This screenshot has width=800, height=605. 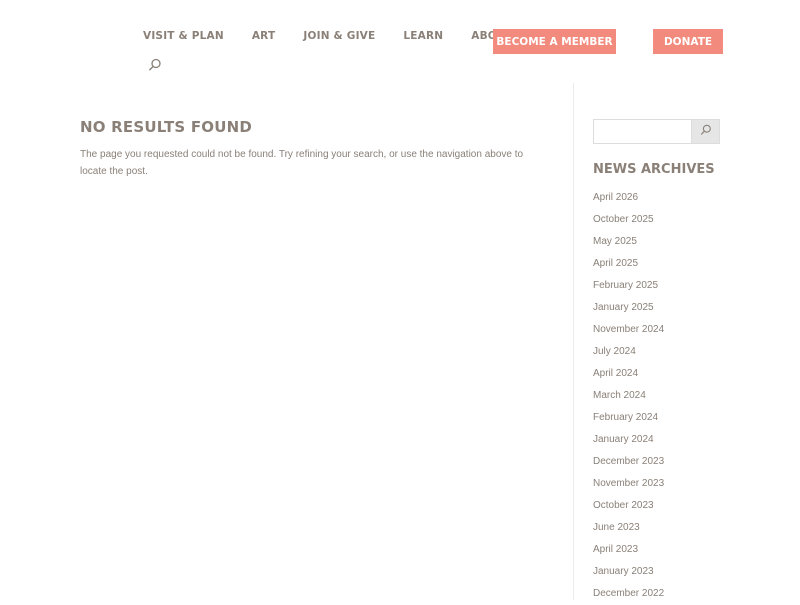 What do you see at coordinates (656, 220) in the screenshot?
I see `list-item: October 2025` at bounding box center [656, 220].